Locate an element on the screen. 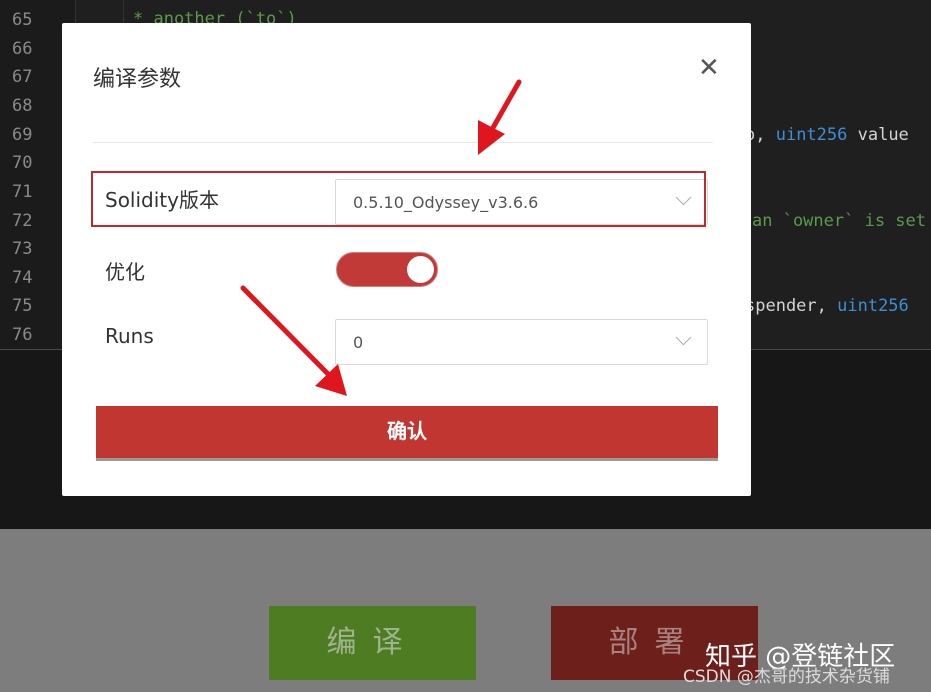  optimize-label: 优化 is located at coordinates (125, 272).